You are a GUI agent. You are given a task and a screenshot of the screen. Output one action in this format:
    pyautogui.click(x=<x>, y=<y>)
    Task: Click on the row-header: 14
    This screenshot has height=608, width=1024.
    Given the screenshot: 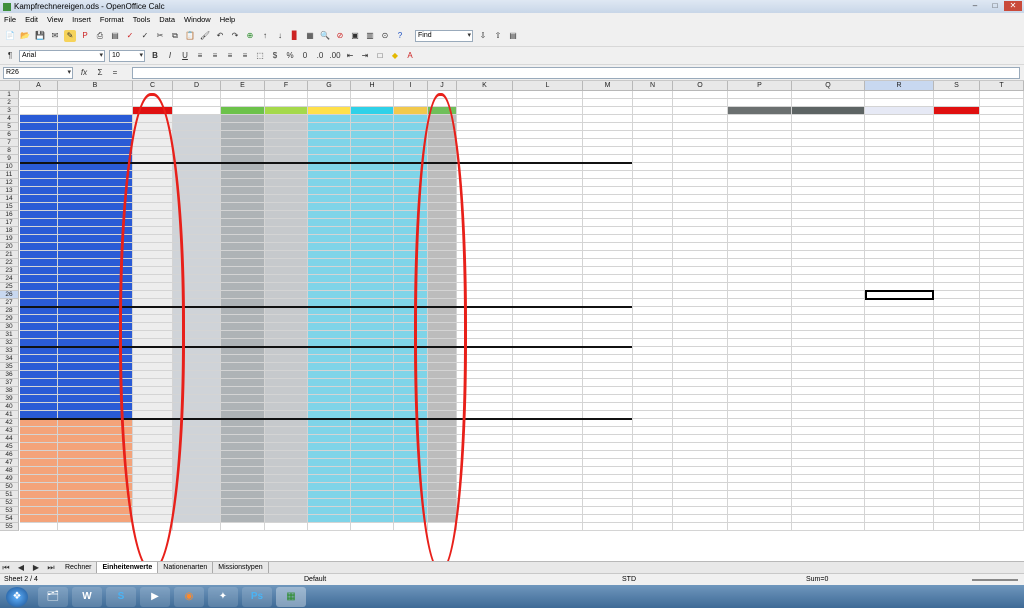 What is the action you would take?
    pyautogui.click(x=9, y=199)
    